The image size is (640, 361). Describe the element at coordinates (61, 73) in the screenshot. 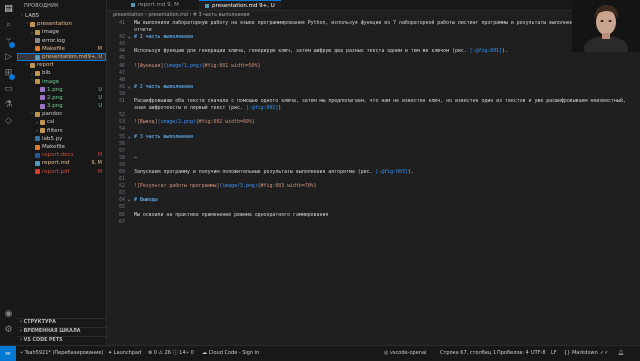

I see `tree-item: › bib` at that location.